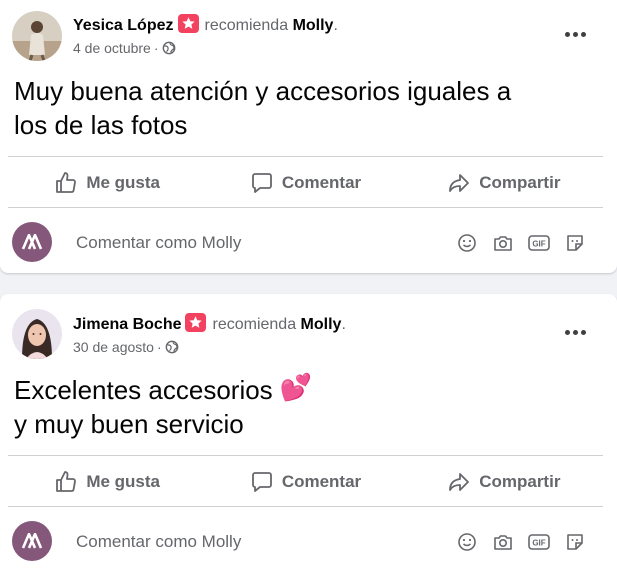 The image size is (617, 575). I want to click on post-headline: Jimena Boche recomienda Molly., so click(209, 323).